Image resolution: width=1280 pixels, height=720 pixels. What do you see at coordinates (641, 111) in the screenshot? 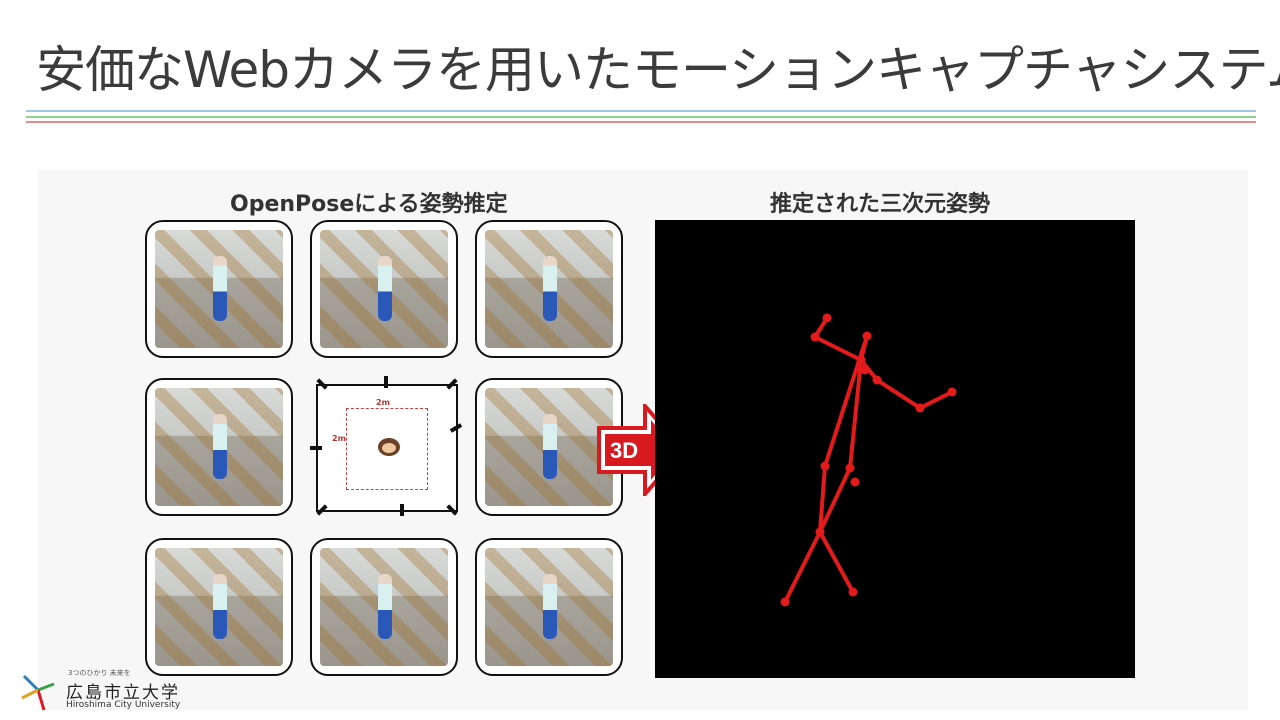
I see `title-divider-blue` at bounding box center [641, 111].